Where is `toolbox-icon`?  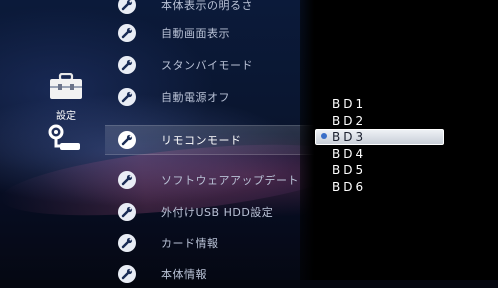 toolbox-icon is located at coordinates (66, 87).